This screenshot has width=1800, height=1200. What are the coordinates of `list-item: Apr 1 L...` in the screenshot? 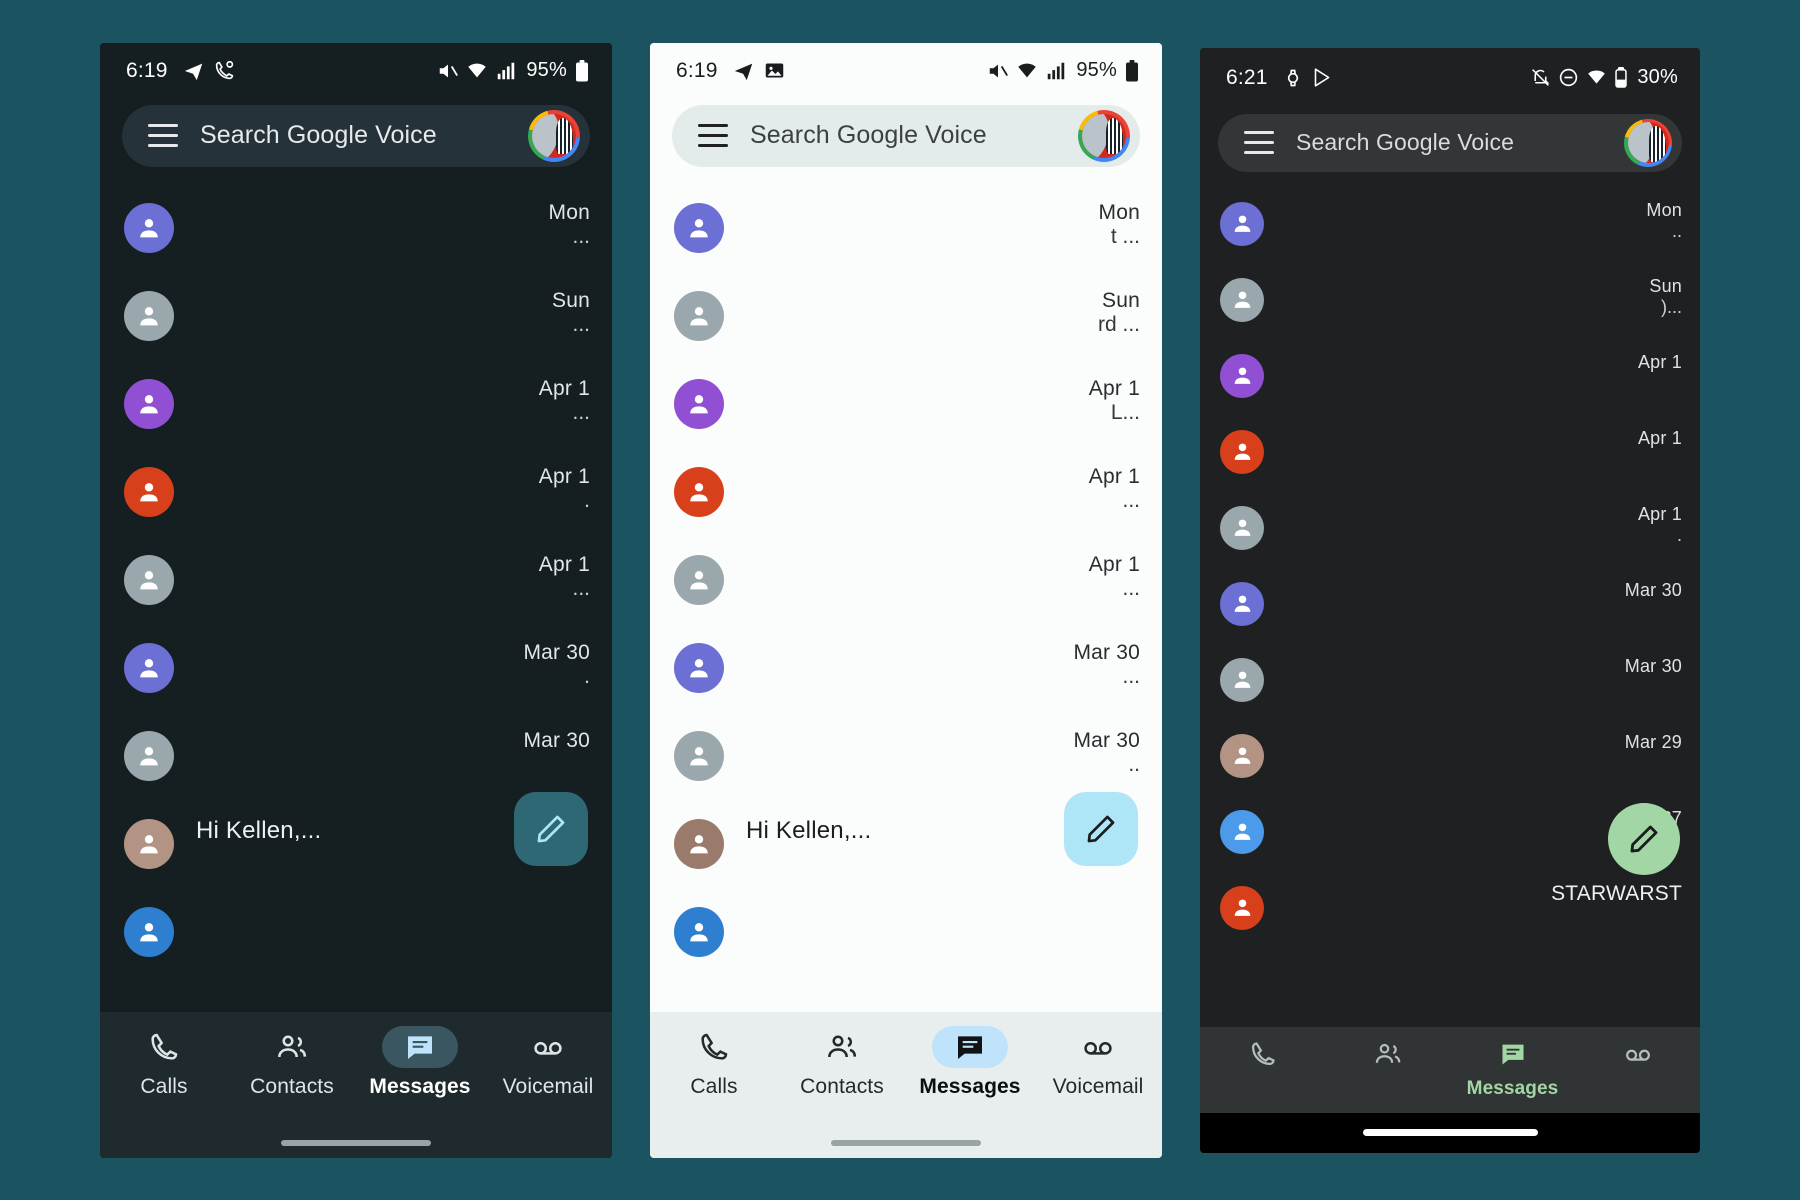 It's located at (906, 401).